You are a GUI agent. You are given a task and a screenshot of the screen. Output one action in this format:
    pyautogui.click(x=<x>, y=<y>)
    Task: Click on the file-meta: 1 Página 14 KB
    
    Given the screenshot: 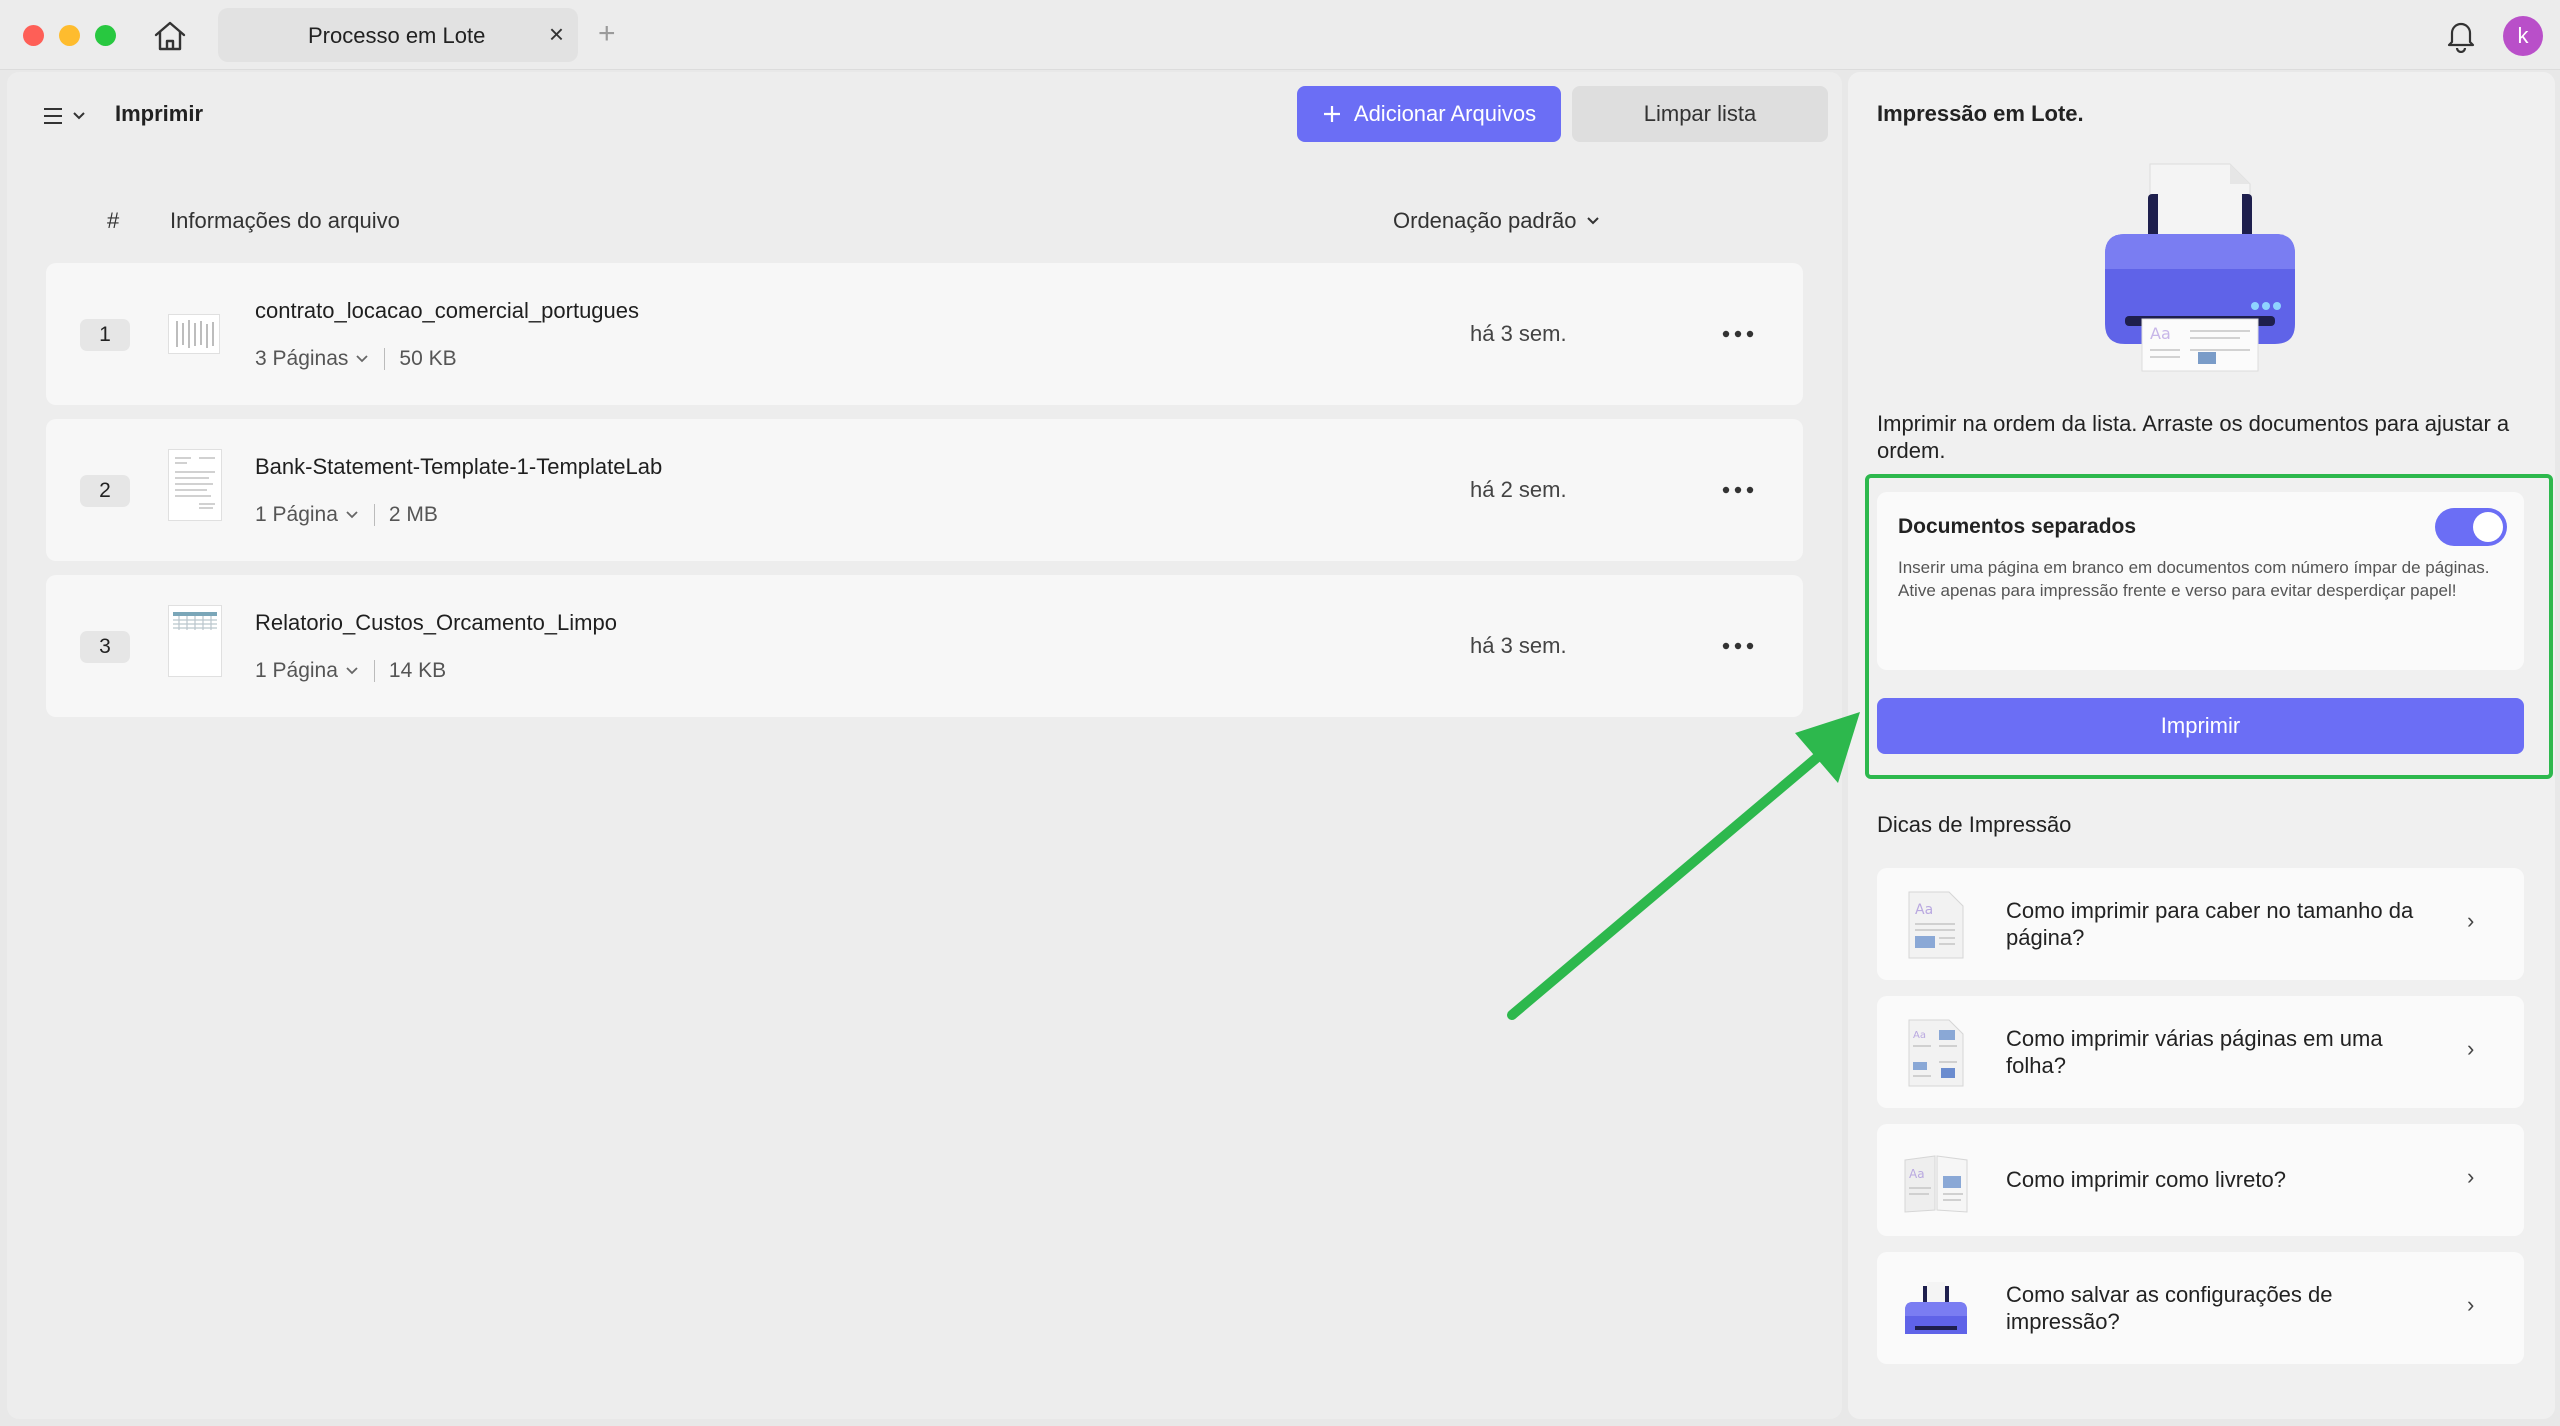 What is the action you would take?
    pyautogui.click(x=350, y=671)
    